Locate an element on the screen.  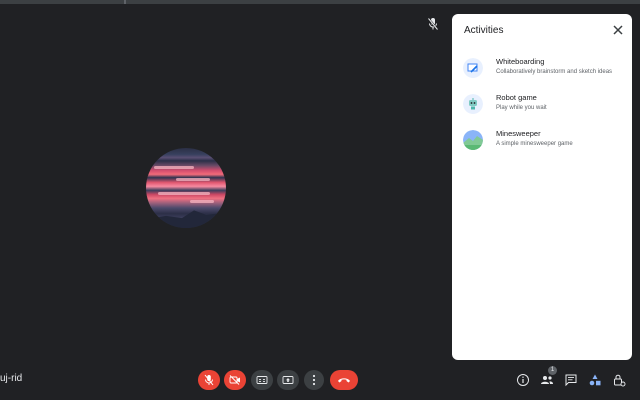
close-icon is located at coordinates (618, 30).